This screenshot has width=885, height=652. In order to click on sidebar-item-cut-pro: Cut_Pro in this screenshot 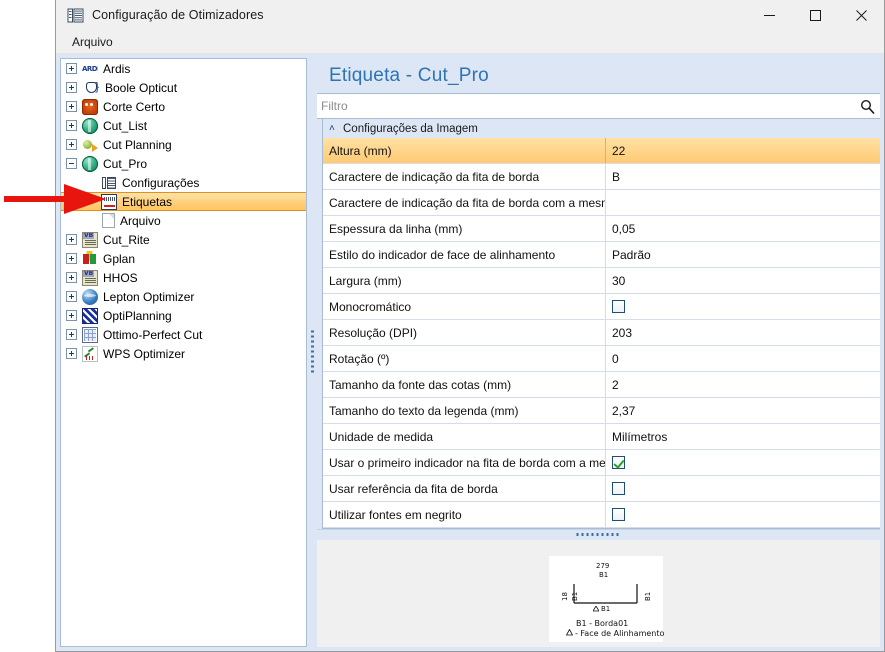, I will do `click(183, 163)`.